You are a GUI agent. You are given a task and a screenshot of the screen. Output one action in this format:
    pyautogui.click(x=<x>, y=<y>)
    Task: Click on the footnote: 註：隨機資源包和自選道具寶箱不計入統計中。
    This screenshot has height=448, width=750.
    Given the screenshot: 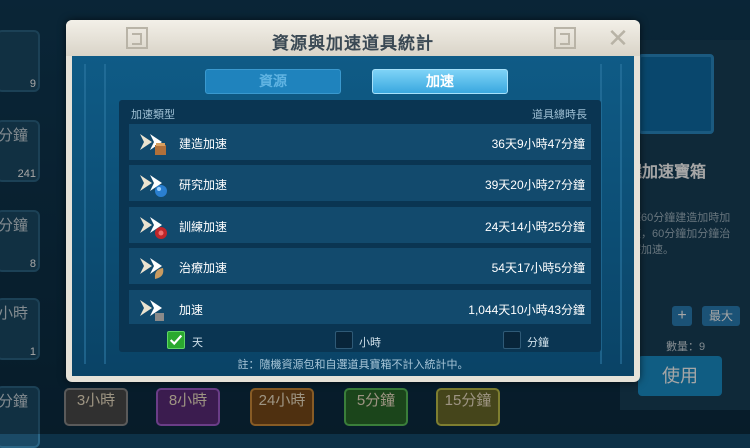 What is the action you would take?
    pyautogui.click(x=353, y=365)
    